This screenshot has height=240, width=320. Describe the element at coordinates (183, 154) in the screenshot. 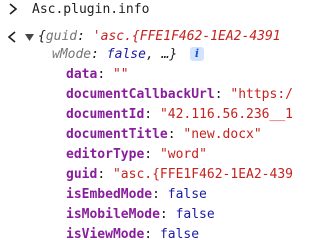

I see `property-value: "word"` at that location.